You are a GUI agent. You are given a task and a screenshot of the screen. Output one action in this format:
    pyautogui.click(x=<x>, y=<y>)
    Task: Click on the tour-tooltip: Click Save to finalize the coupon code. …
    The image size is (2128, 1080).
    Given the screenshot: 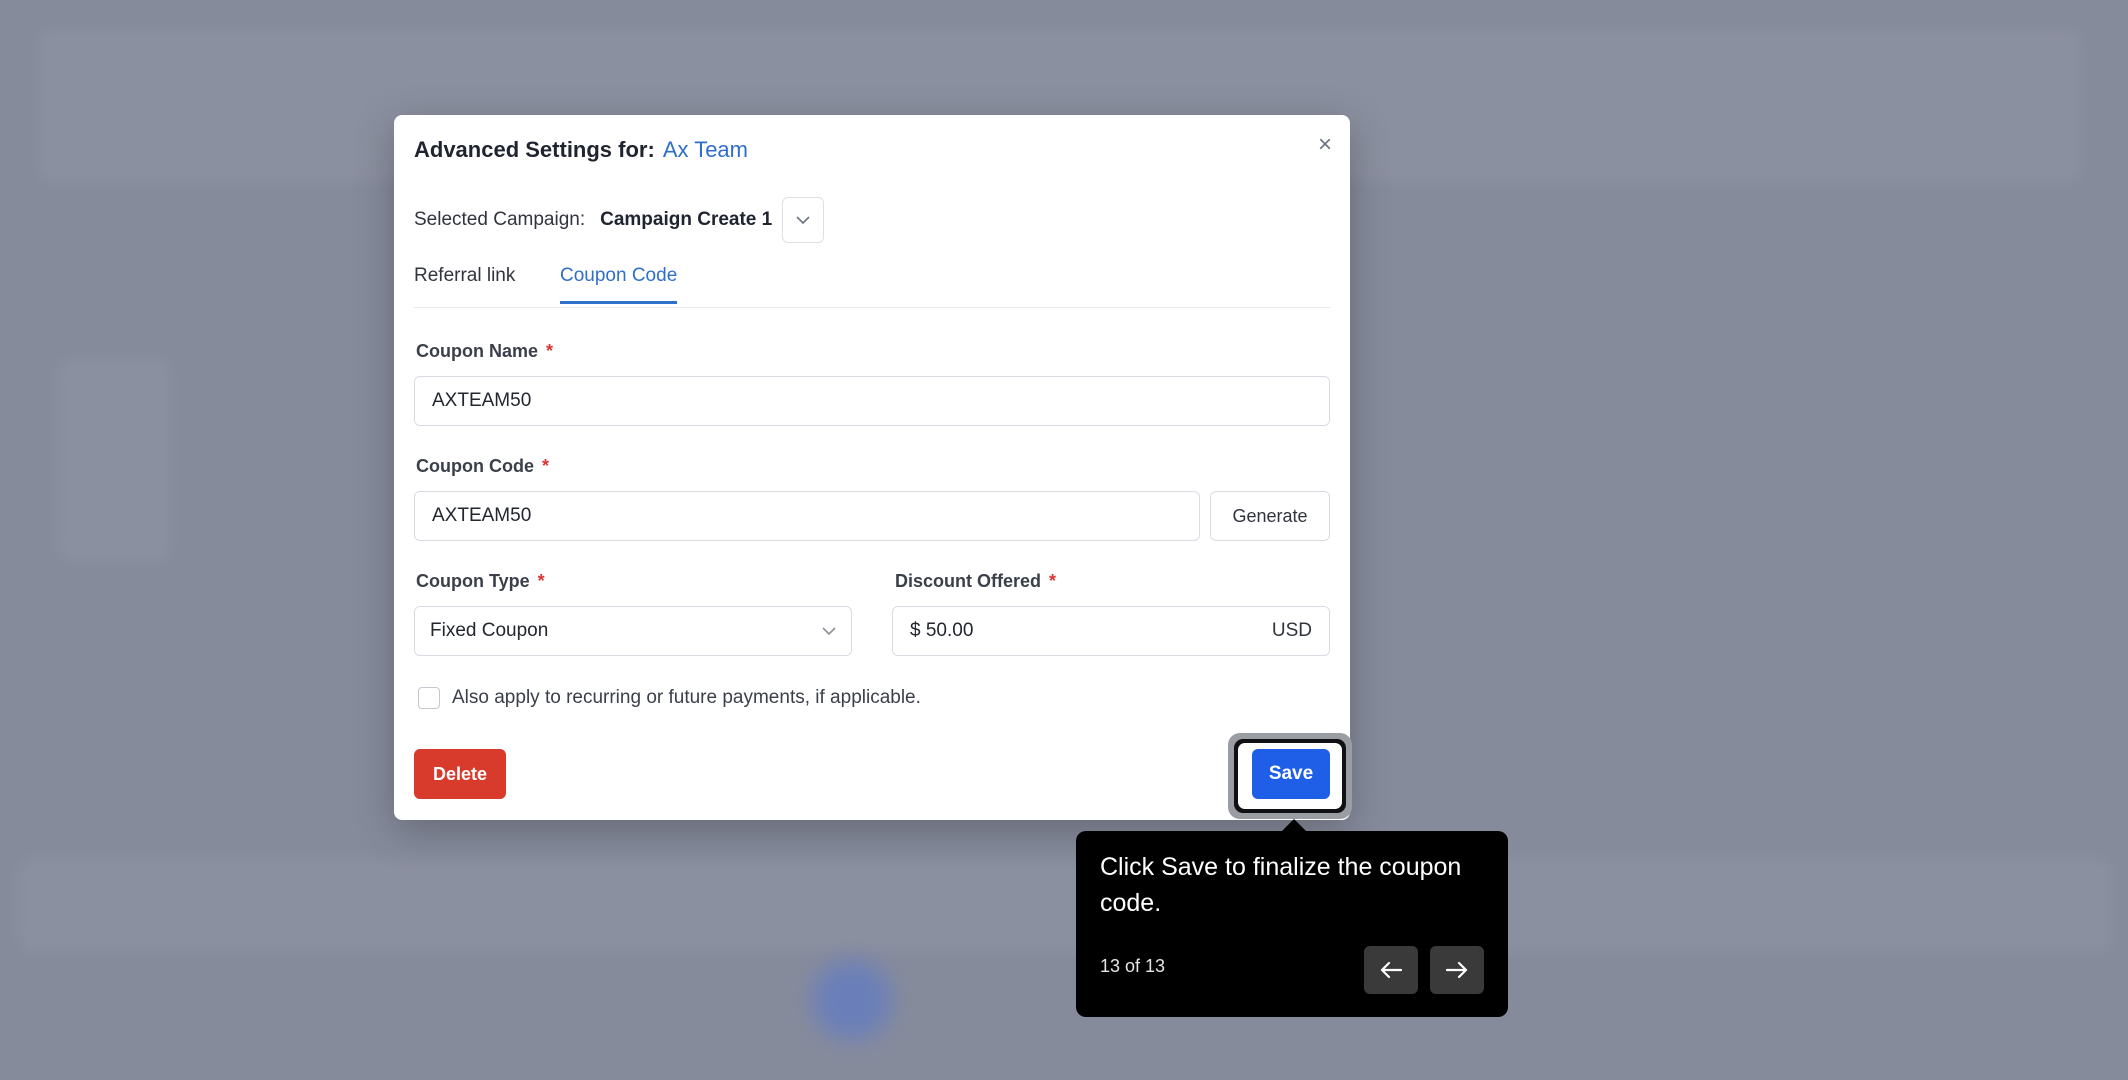 What is the action you would take?
    pyautogui.click(x=1292, y=924)
    